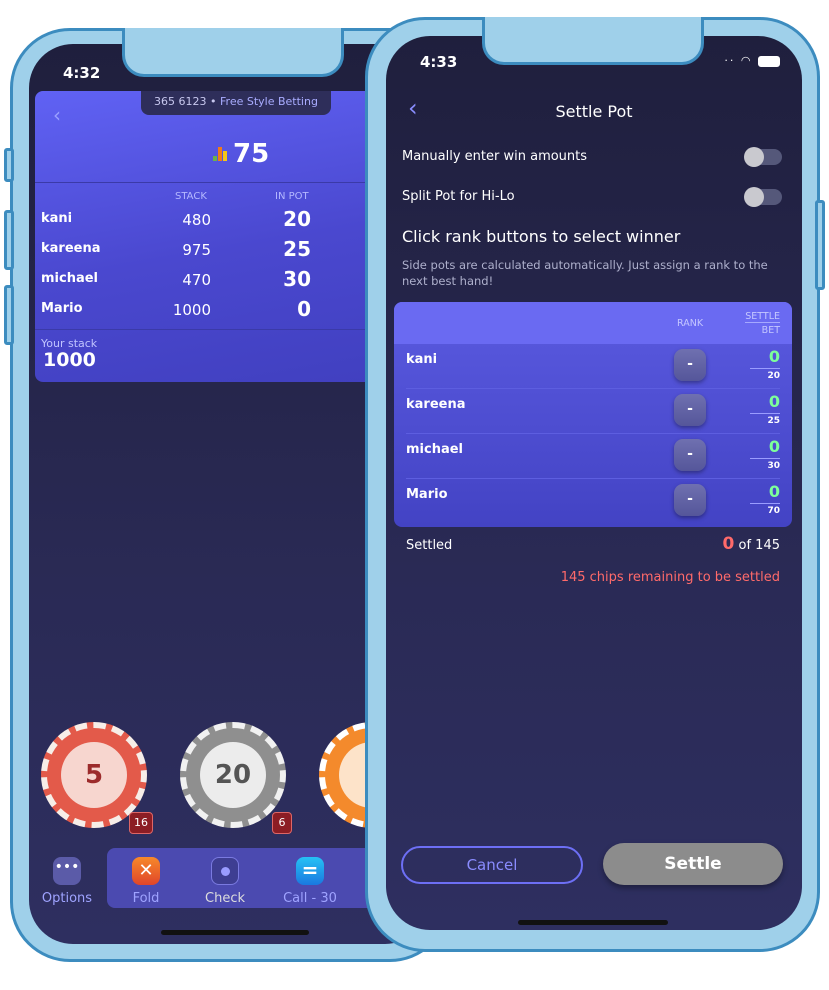  What do you see at coordinates (221, 154) in the screenshot?
I see `pot-chart-icon` at bounding box center [221, 154].